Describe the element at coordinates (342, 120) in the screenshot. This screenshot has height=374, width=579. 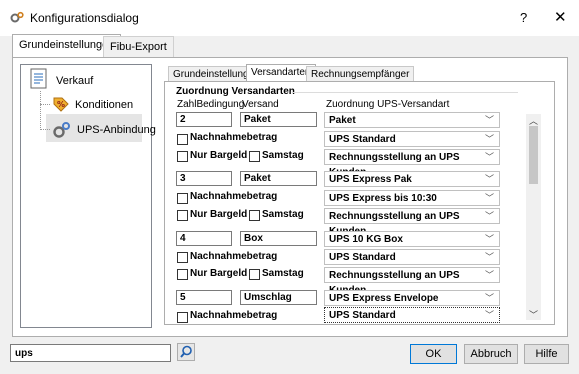
I see `select-value: Paket` at that location.